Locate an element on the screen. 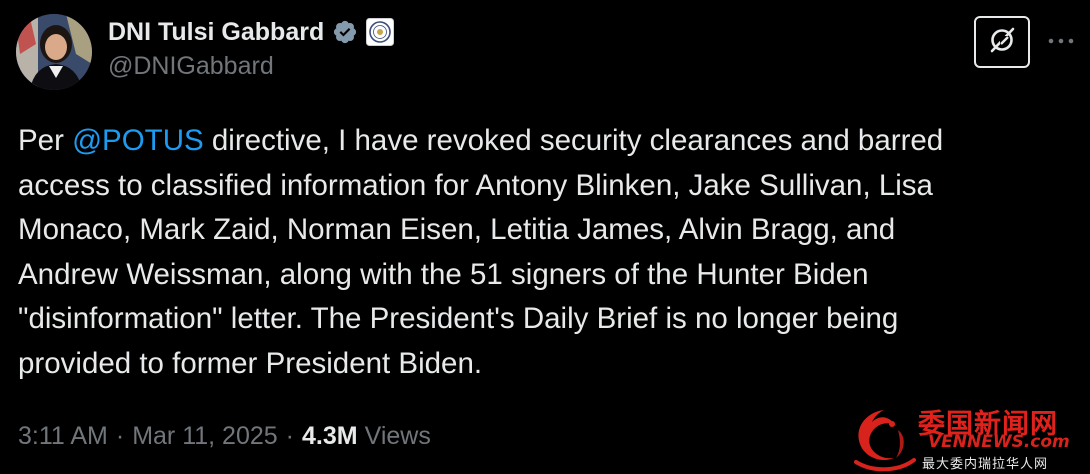  post-text-prefix: Per is located at coordinates (45, 140).